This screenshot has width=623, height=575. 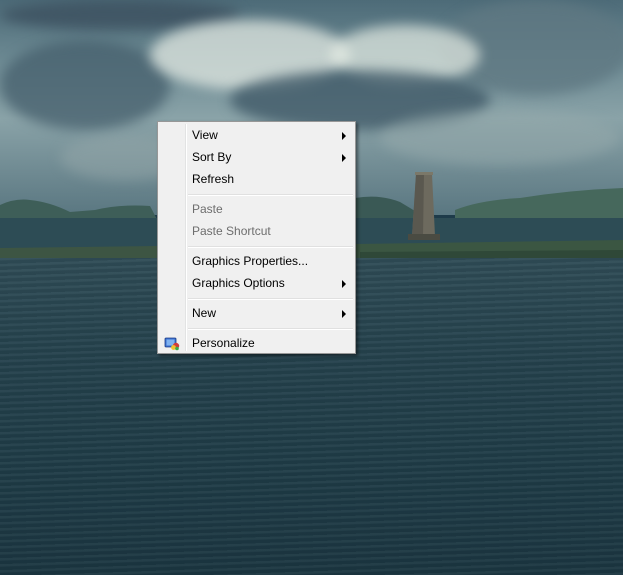 What do you see at coordinates (205, 135) in the screenshot?
I see `menu-item-label: View` at bounding box center [205, 135].